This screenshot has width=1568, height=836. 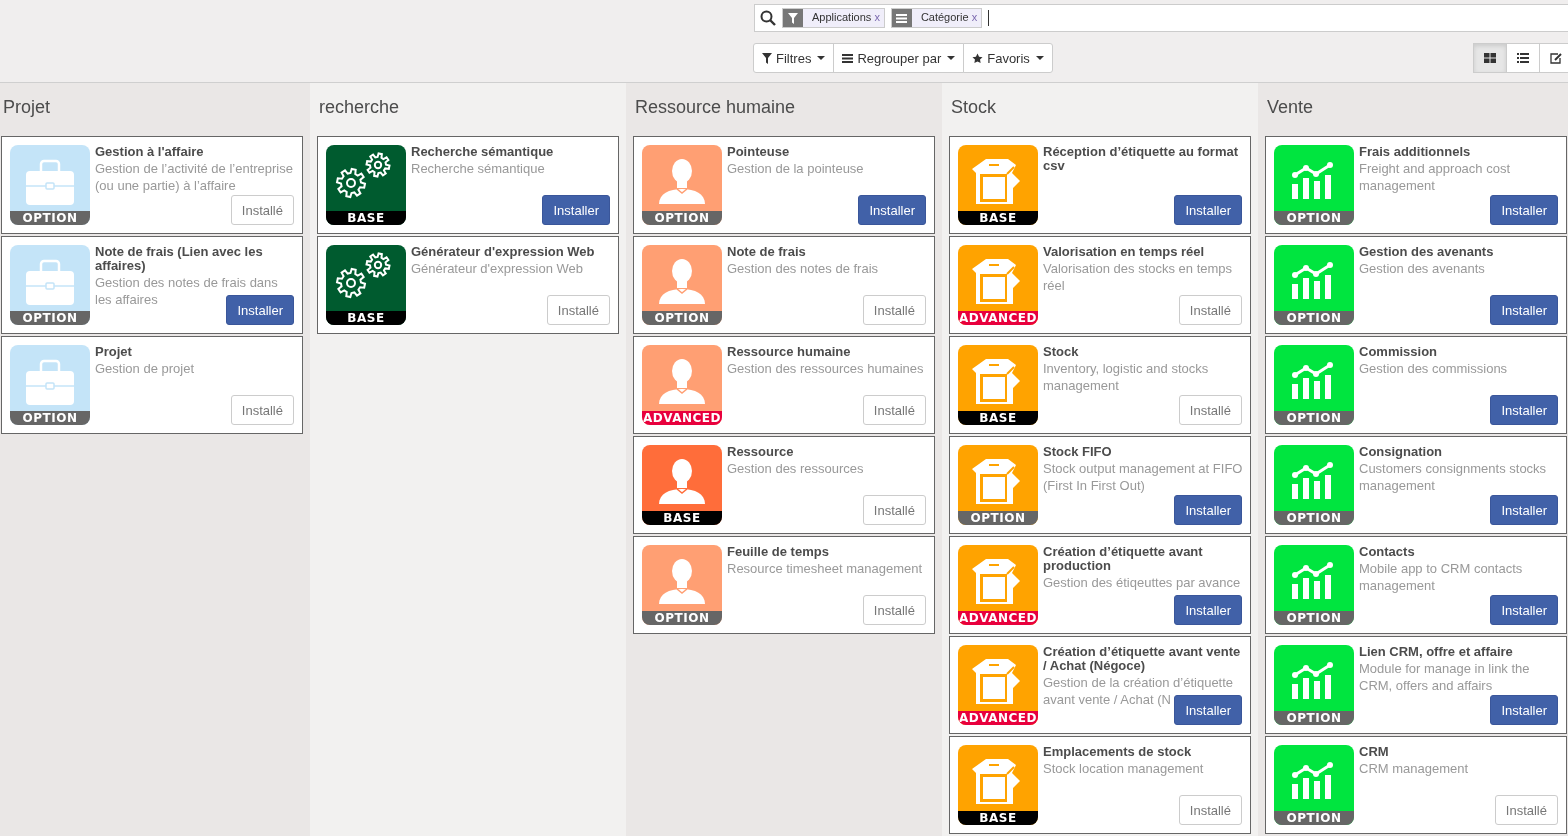 I want to click on app-description: Module for manage in link the CRM, offers and affairs, so click(x=1444, y=677).